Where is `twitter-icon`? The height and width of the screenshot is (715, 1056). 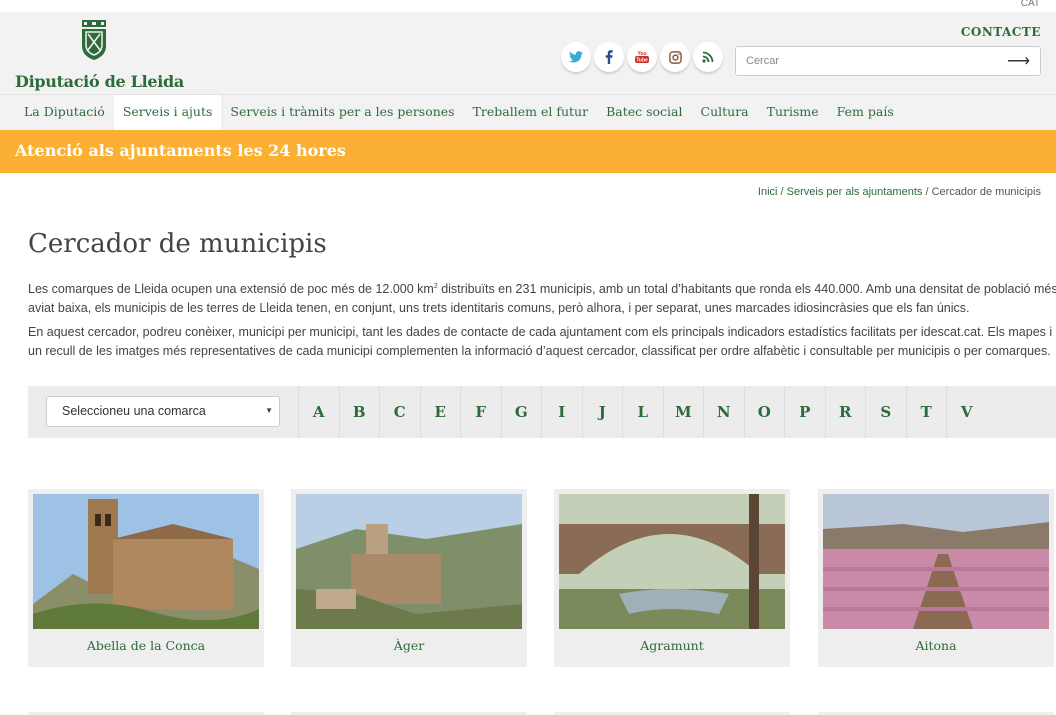
twitter-icon is located at coordinates (576, 57).